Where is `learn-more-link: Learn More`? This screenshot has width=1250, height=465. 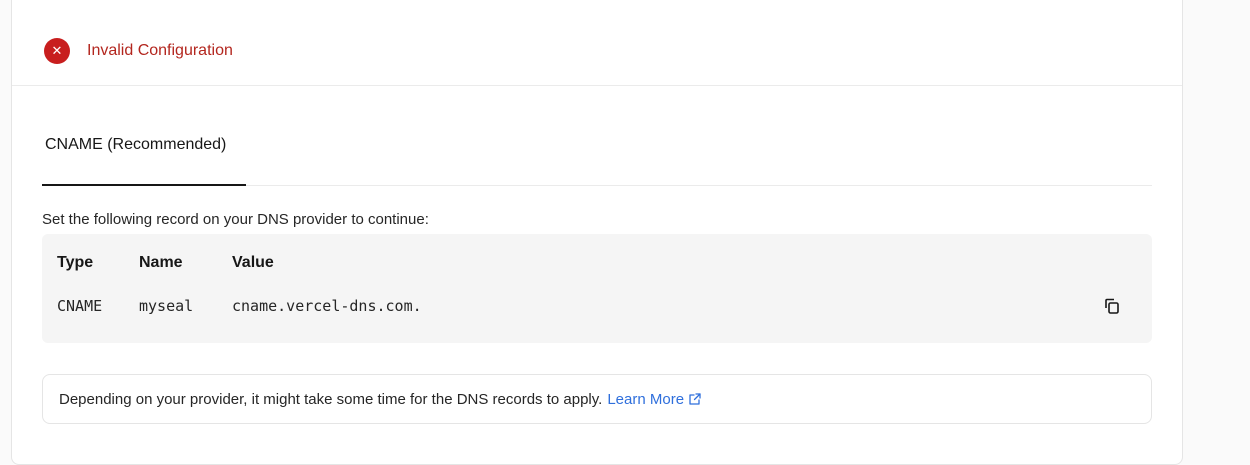 learn-more-link: Learn More is located at coordinates (654, 399).